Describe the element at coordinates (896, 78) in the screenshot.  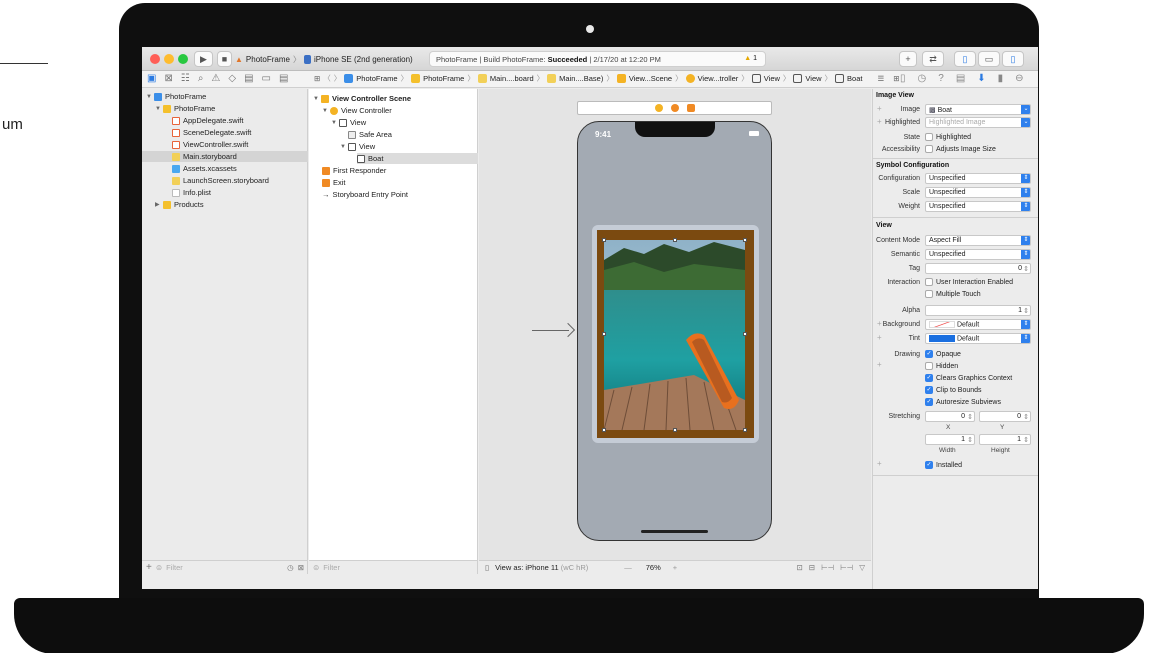
I see `add-editor-icon: ⊞` at that location.